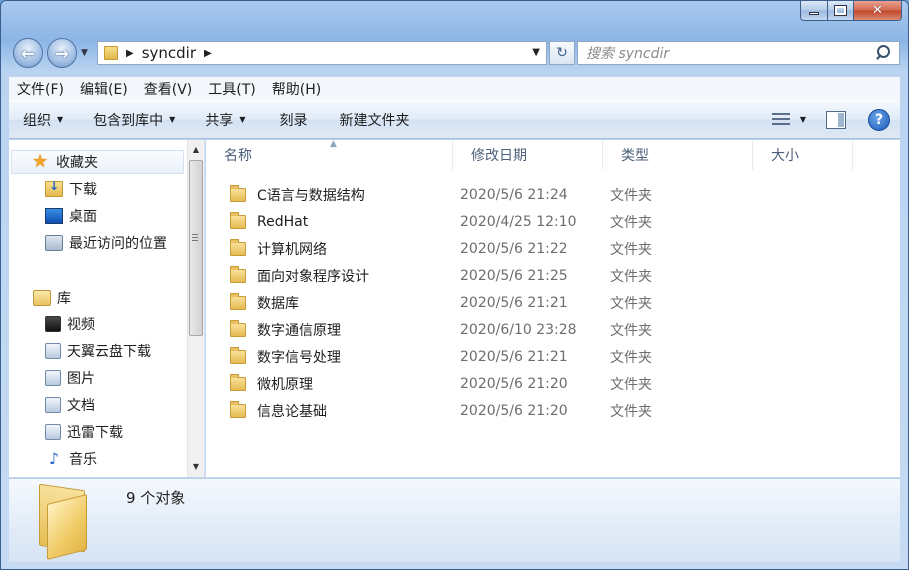 This screenshot has width=909, height=570. What do you see at coordinates (128, 120) in the screenshot?
I see `include-in-library-label: 包含到库中` at bounding box center [128, 120].